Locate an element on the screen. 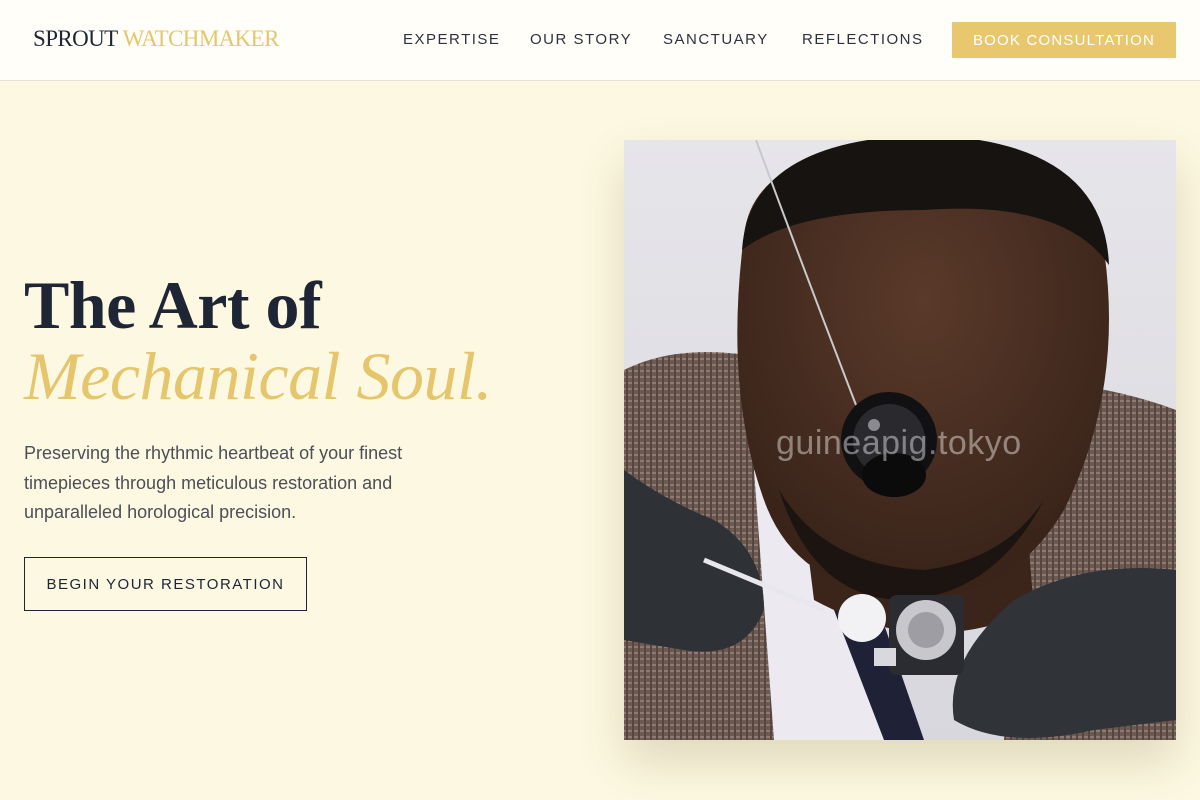 The image size is (1200, 800). nav-link-expertise: EXPERTISE is located at coordinates (451, 39).